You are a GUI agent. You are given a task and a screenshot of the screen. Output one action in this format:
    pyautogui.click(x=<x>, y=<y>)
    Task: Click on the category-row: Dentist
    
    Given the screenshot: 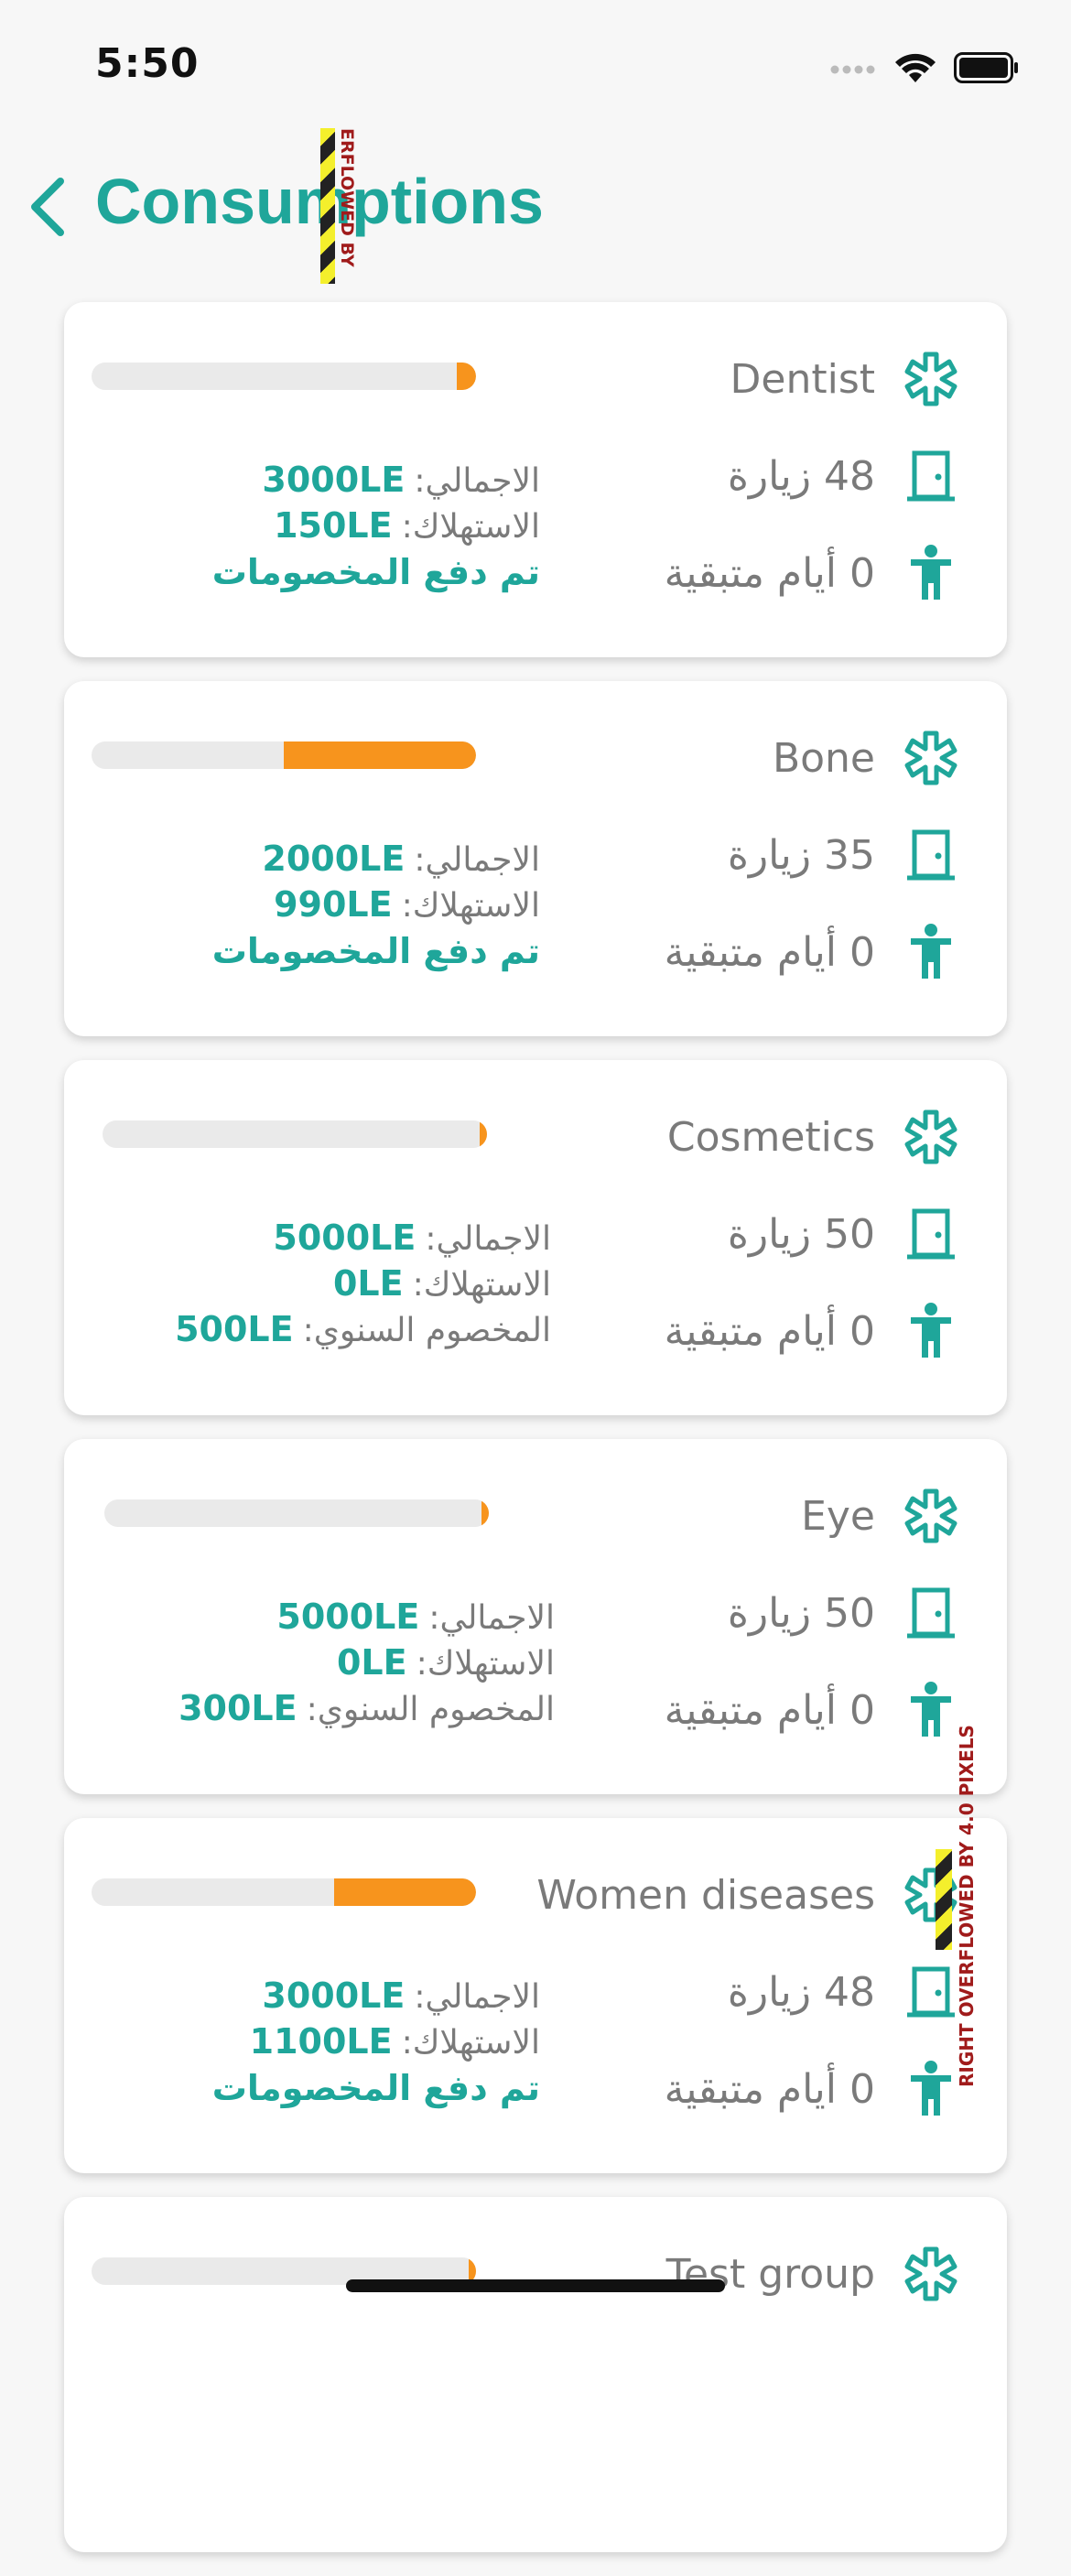 What is the action you would take?
    pyautogui.click(x=846, y=379)
    